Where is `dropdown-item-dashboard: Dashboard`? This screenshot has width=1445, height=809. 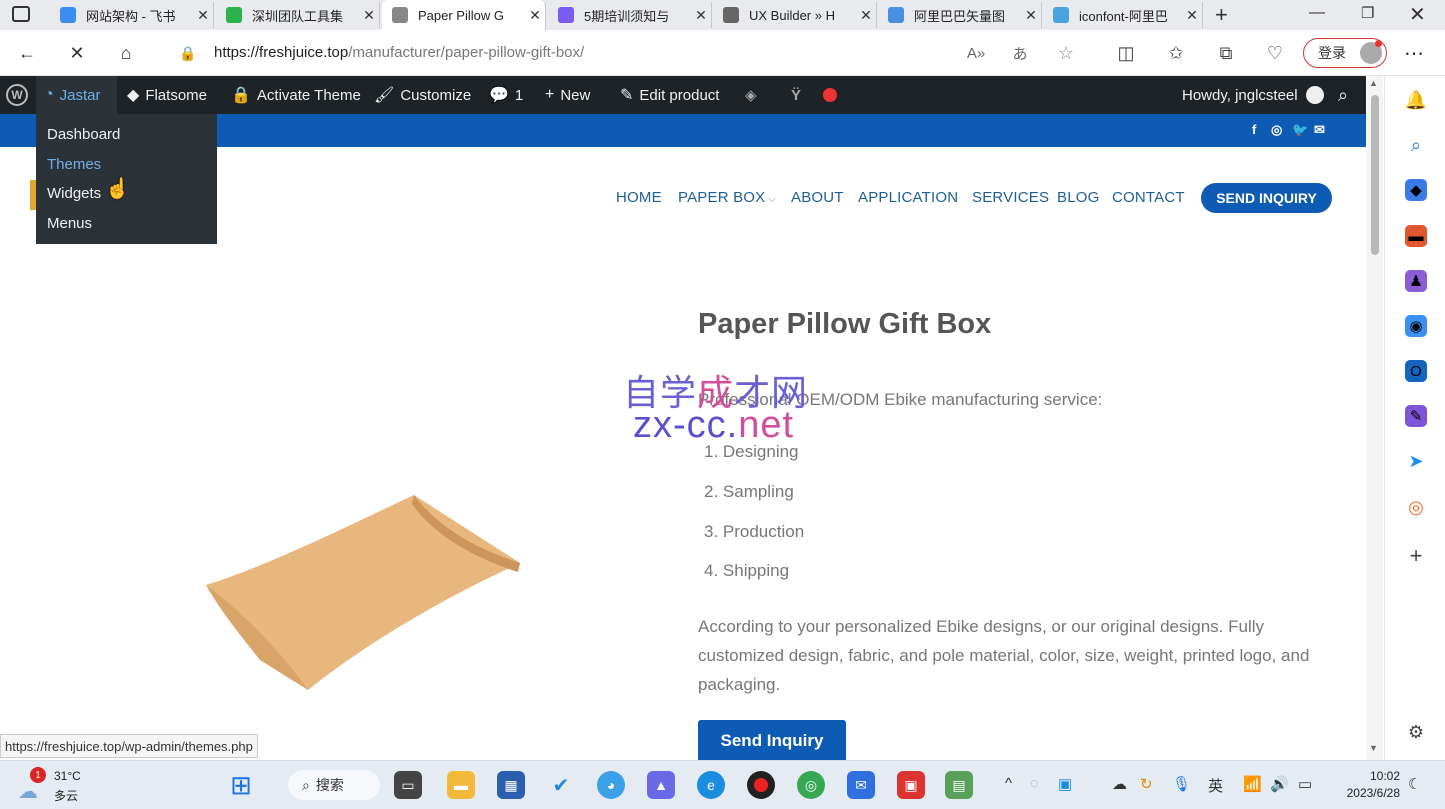
dropdown-item-dashboard: Dashboard is located at coordinates (83, 134).